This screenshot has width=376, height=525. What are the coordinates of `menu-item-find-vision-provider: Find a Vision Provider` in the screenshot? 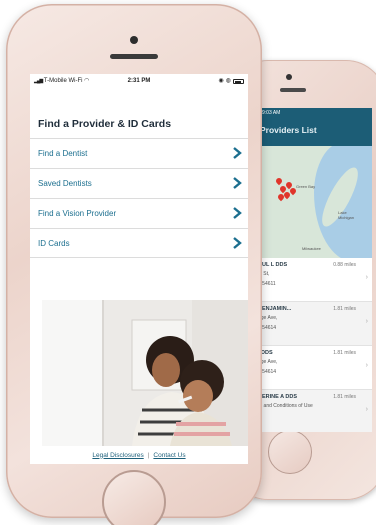 It's located at (139, 213).